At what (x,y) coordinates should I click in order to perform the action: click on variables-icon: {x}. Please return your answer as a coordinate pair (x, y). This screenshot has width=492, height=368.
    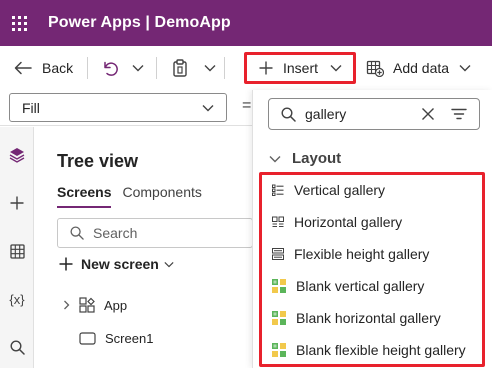
    Looking at the image, I should click on (17, 299).